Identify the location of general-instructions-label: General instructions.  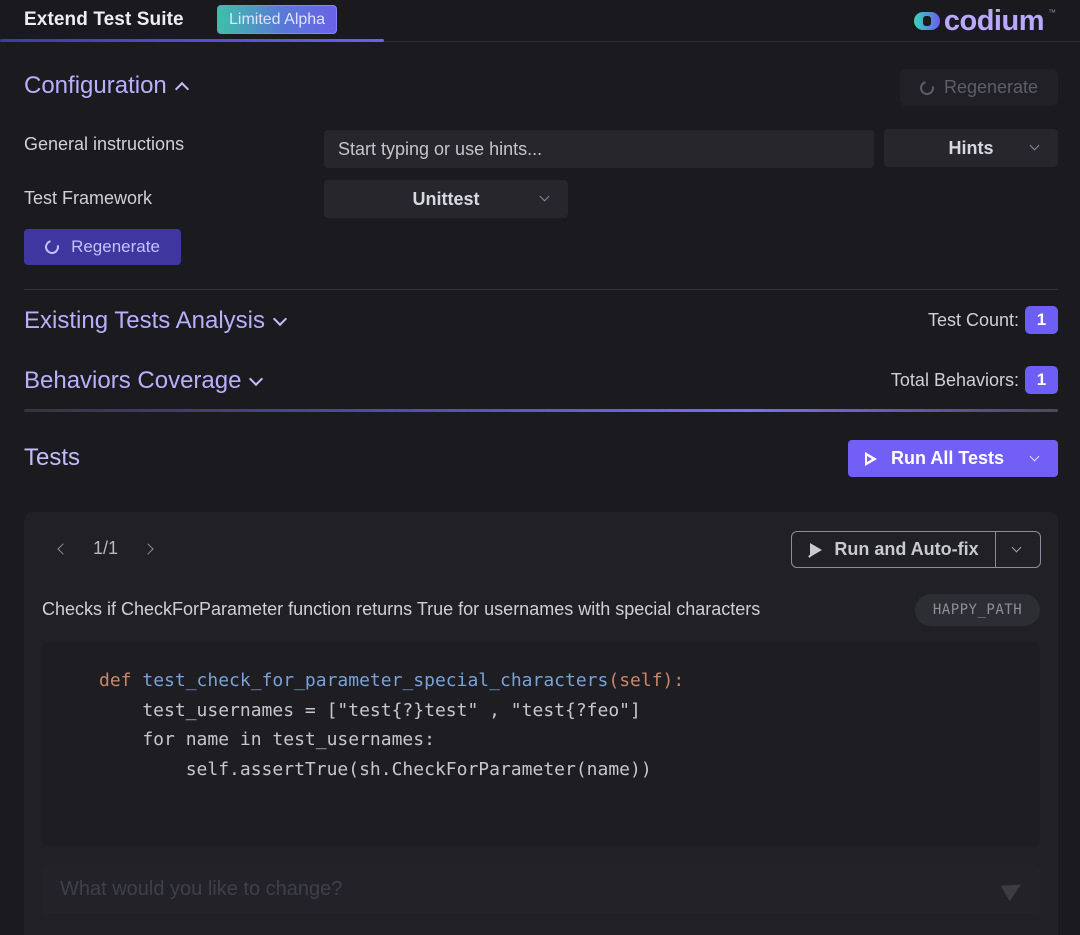
(104, 144).